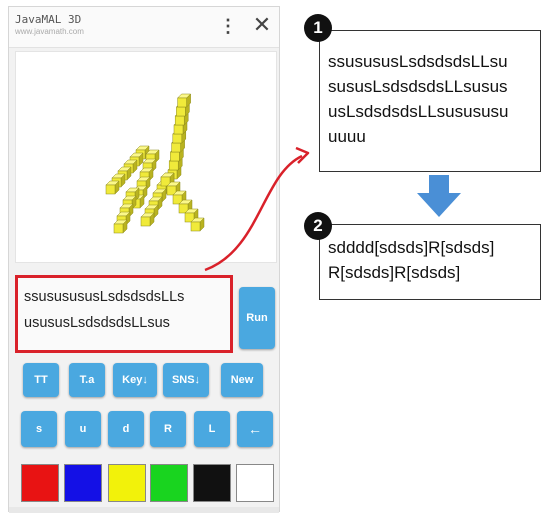 The image size is (551, 515). Describe the element at coordinates (97, 323) in the screenshot. I see `command-line-2: usususLsdsdsdsLLsus` at that location.